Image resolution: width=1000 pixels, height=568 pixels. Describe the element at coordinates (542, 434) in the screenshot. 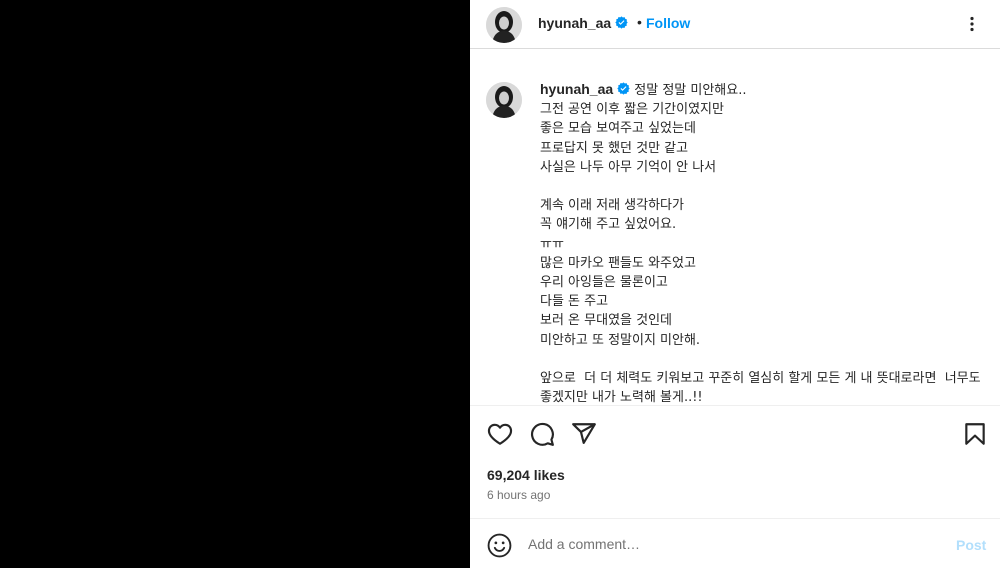

I see `comment-icon` at that location.